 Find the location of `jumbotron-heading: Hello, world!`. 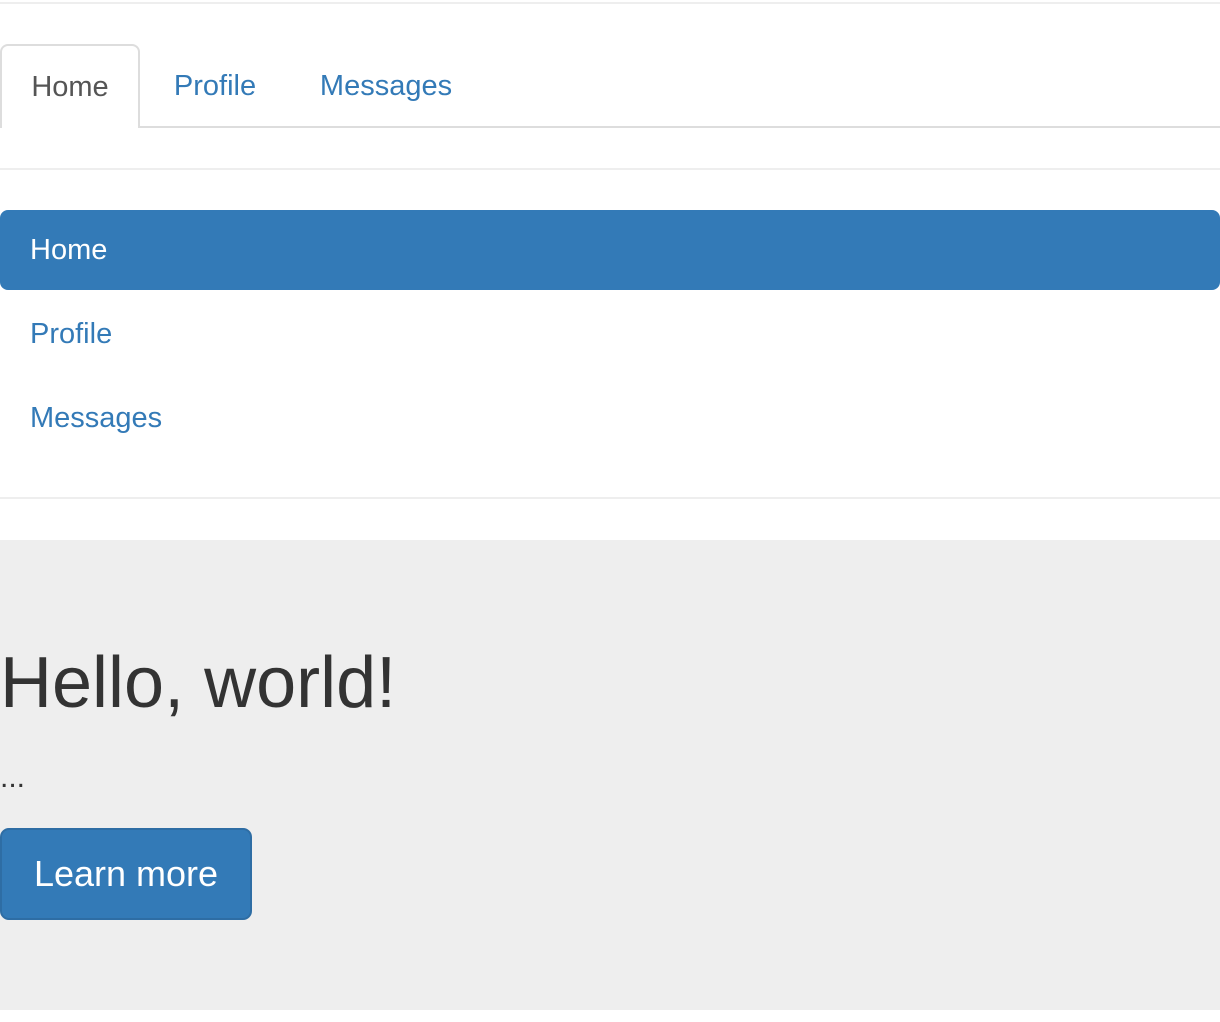

jumbotron-heading: Hello, world! is located at coordinates (198, 683).